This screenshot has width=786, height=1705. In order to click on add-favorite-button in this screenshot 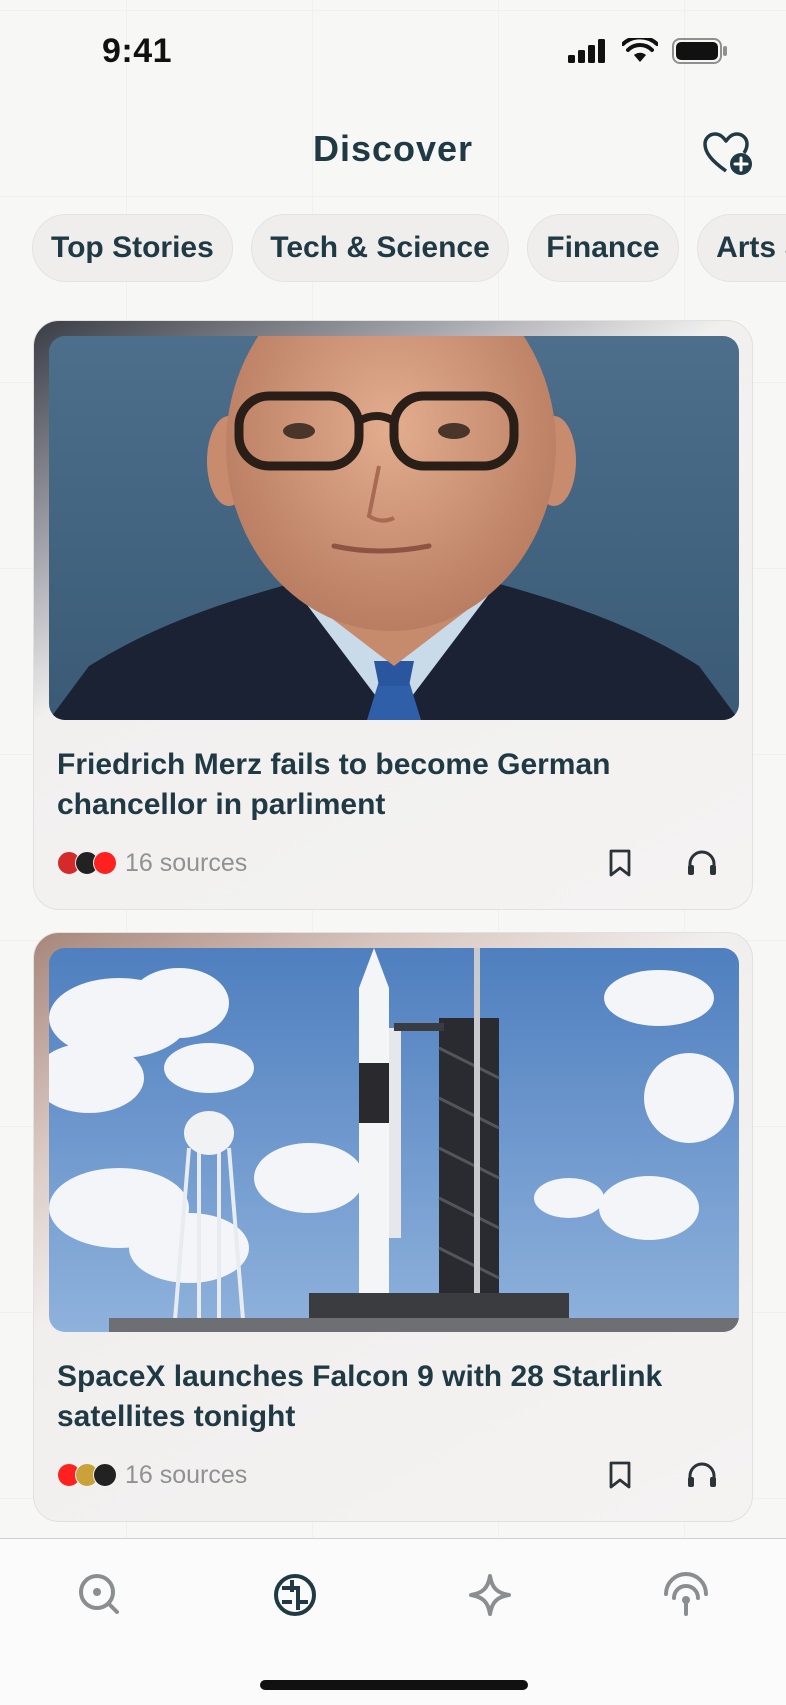, I will do `click(728, 154)`.